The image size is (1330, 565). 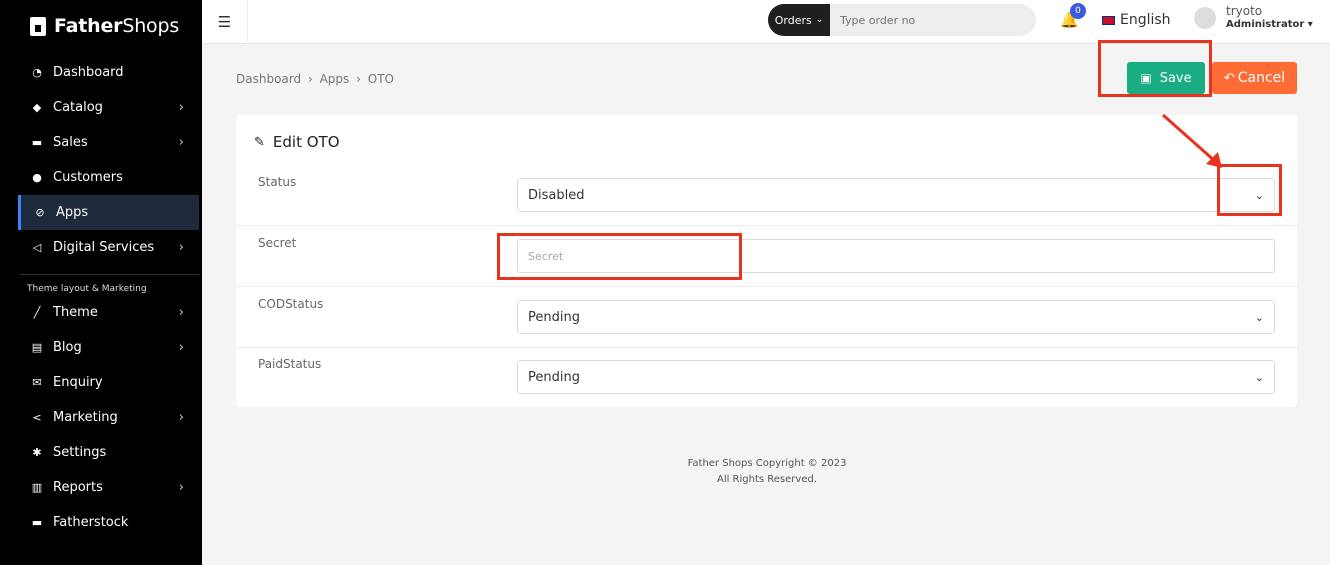 I want to click on sidebar-item-label: Reports, so click(x=78, y=487).